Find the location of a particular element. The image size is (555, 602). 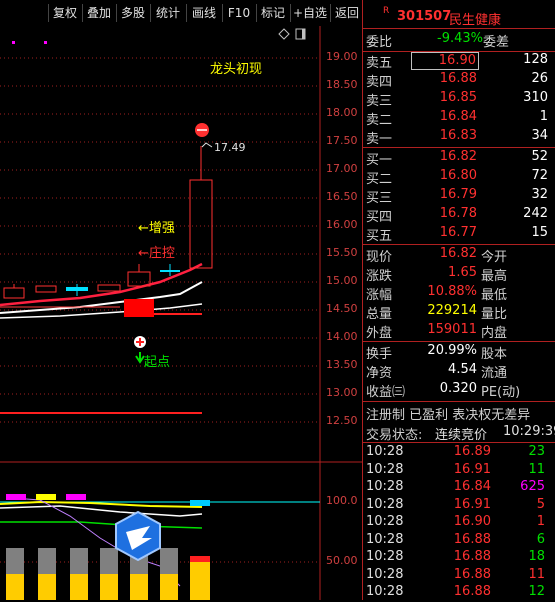

bid-label: 买二 is located at coordinates (379, 179).